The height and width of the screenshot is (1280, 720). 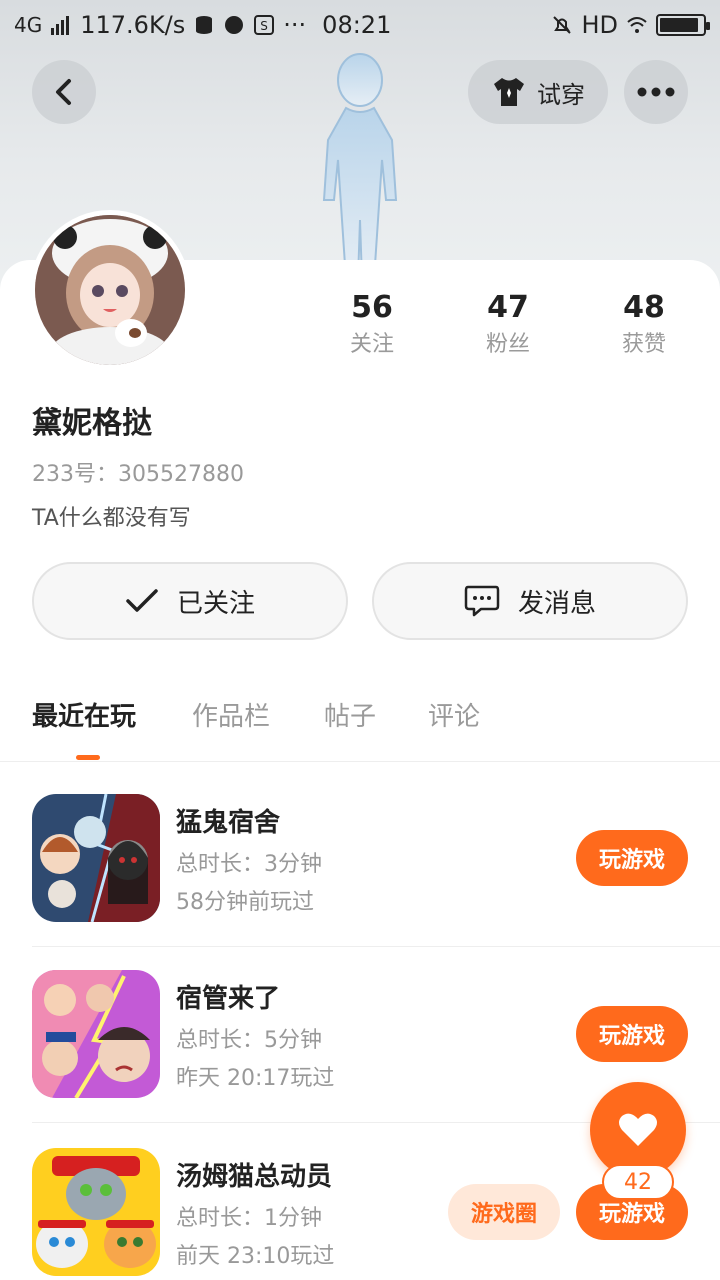 I want to click on clock: 08:21, so click(x=357, y=25).